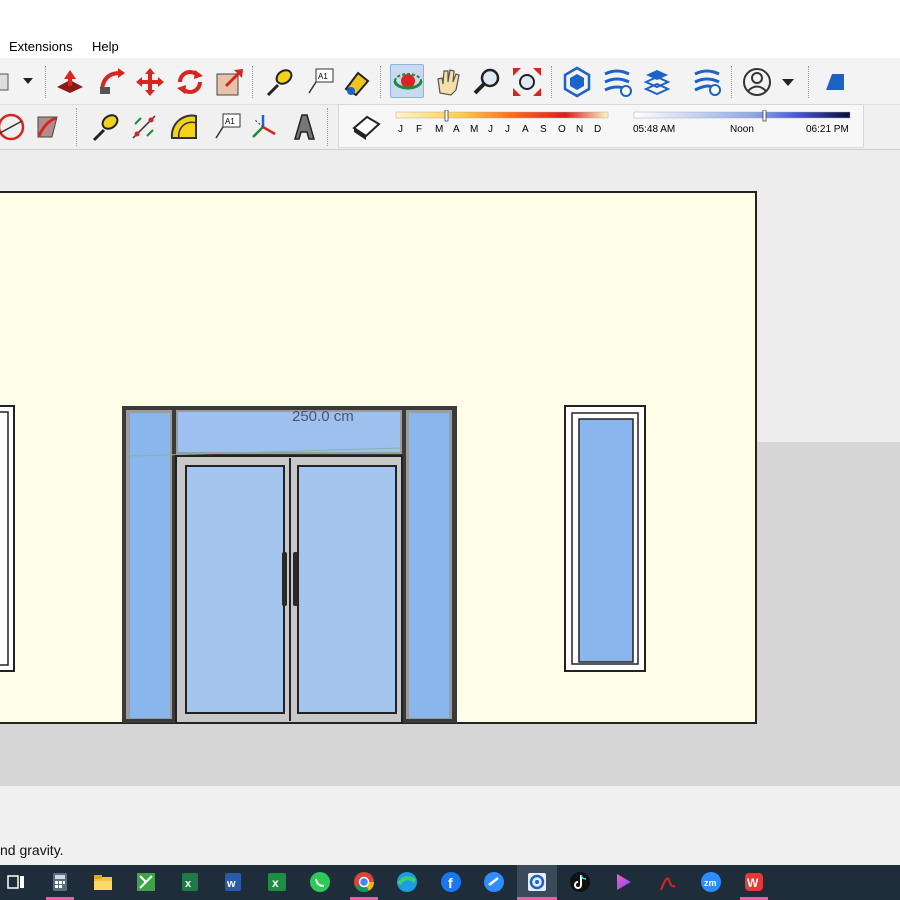 This screenshot has width=900, height=900. I want to click on menu-help: Help, so click(105, 46).